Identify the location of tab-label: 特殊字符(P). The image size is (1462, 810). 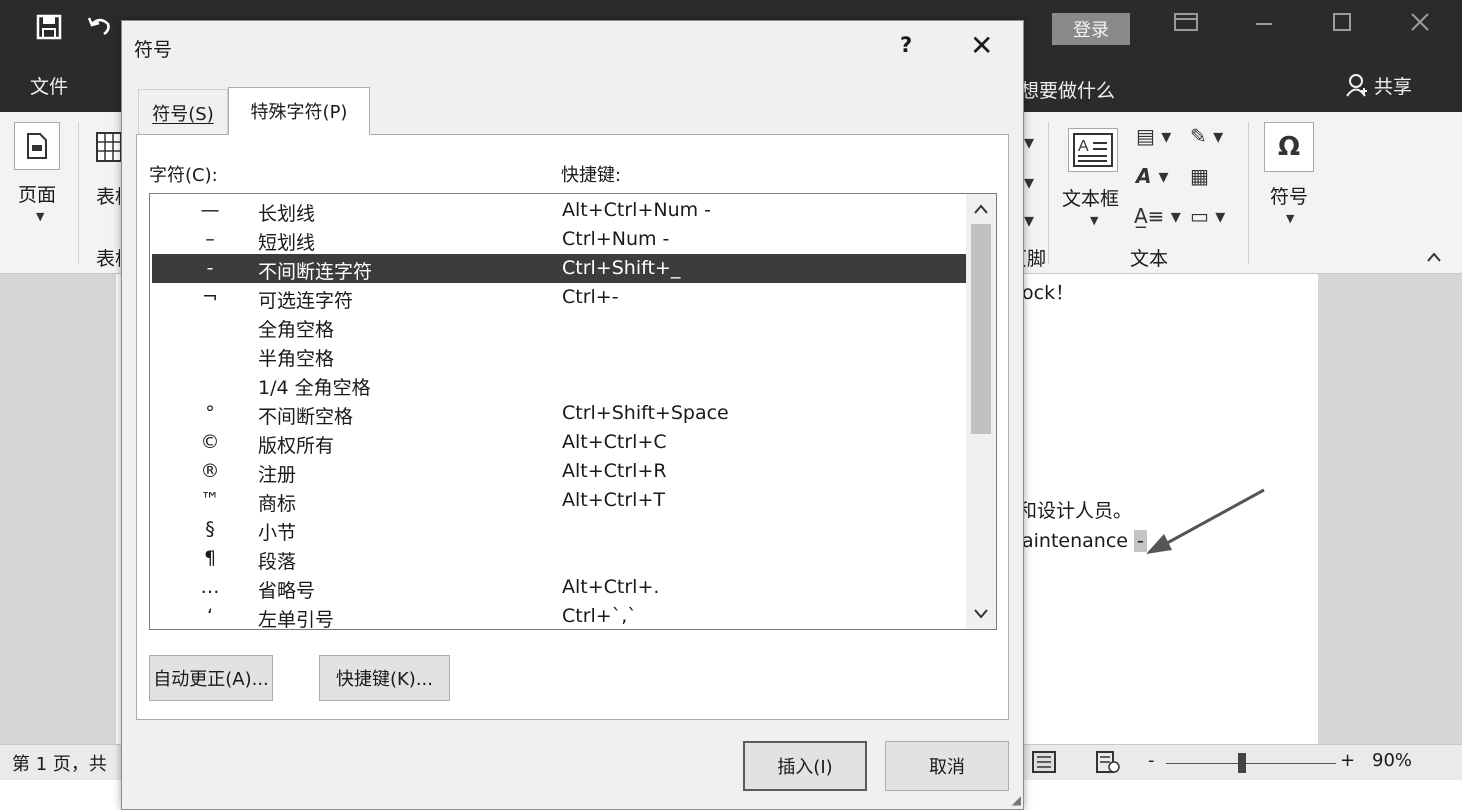
(299, 112).